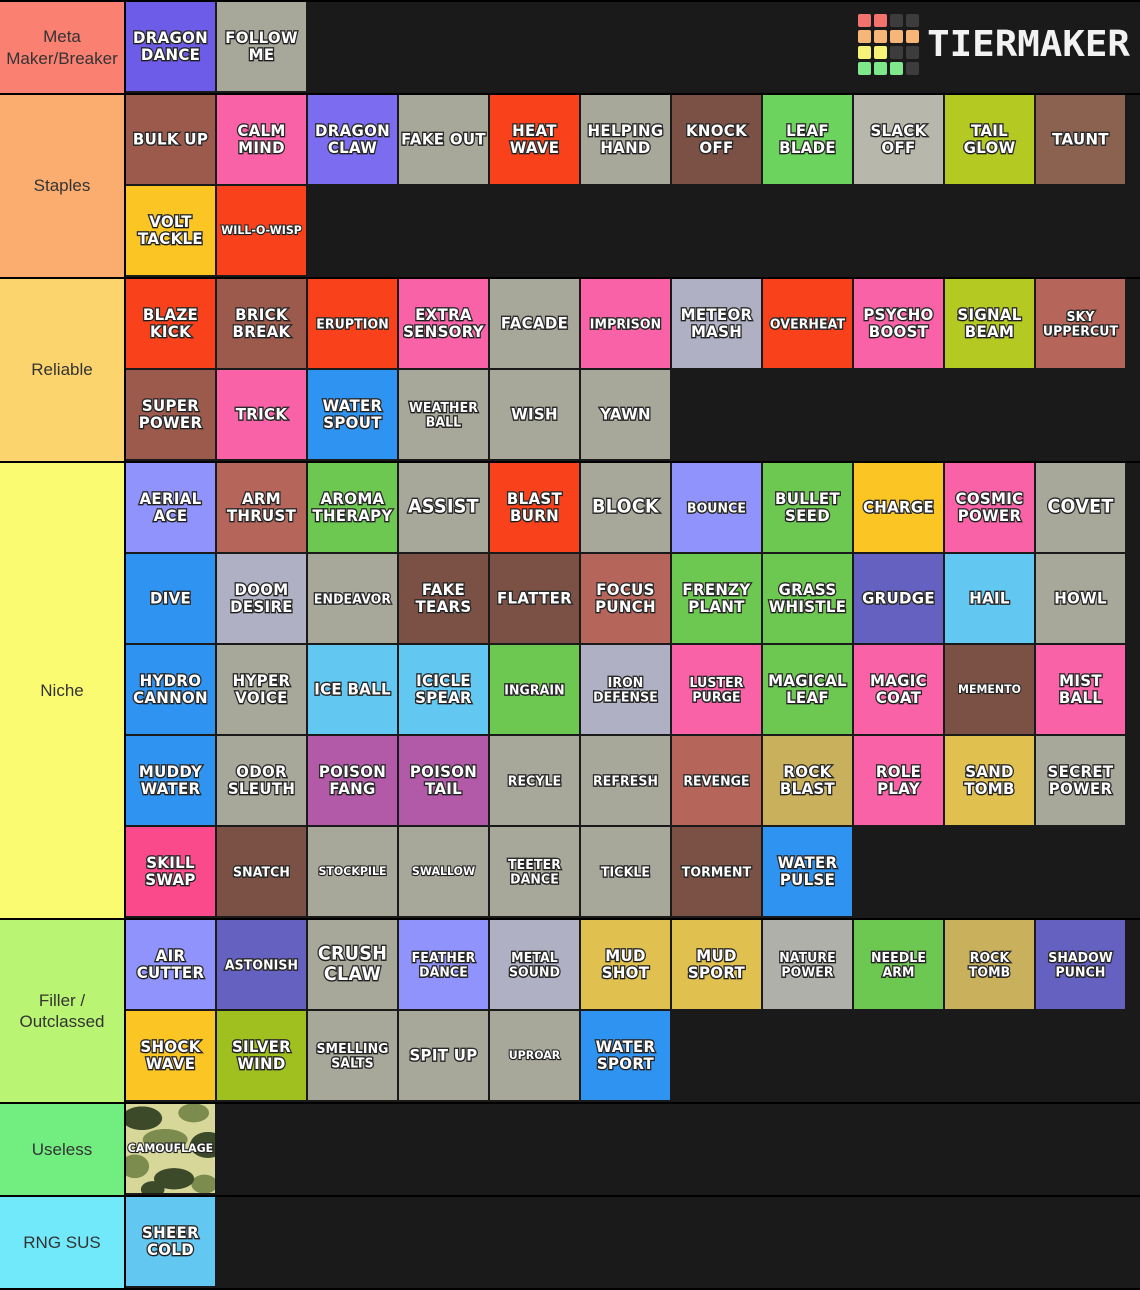 The image size is (1140, 1290). Describe the element at coordinates (444, 508) in the screenshot. I see `tier-item-assist: ASSIST` at that location.